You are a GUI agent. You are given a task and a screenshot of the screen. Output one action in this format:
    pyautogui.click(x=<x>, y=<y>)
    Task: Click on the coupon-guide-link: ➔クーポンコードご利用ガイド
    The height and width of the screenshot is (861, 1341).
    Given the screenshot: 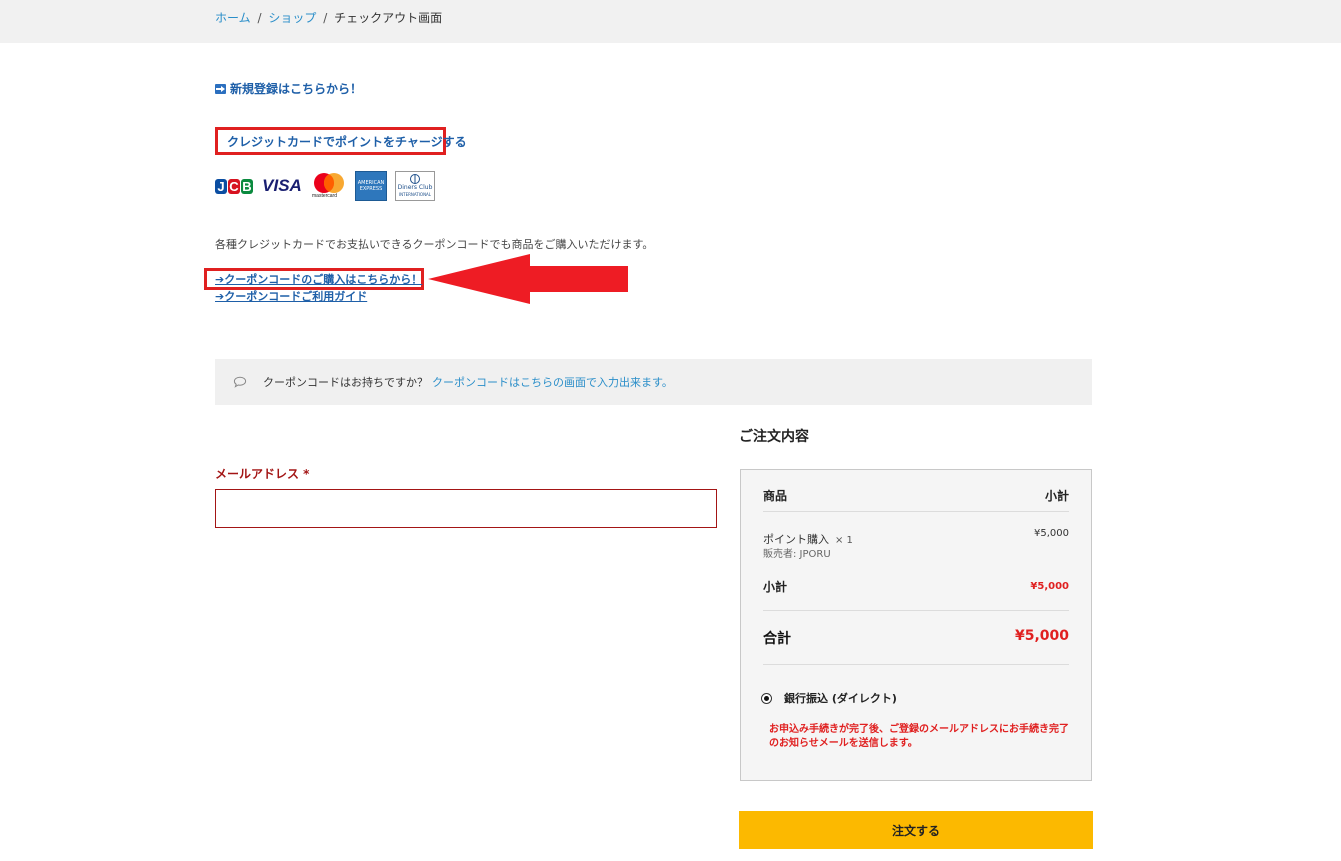 What is the action you would take?
    pyautogui.click(x=291, y=296)
    